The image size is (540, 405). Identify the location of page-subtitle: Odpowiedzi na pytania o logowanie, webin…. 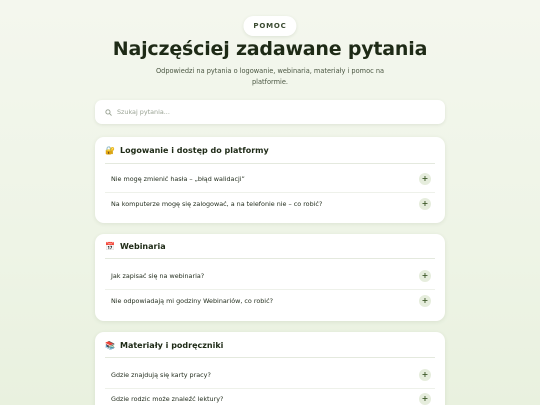
(270, 76).